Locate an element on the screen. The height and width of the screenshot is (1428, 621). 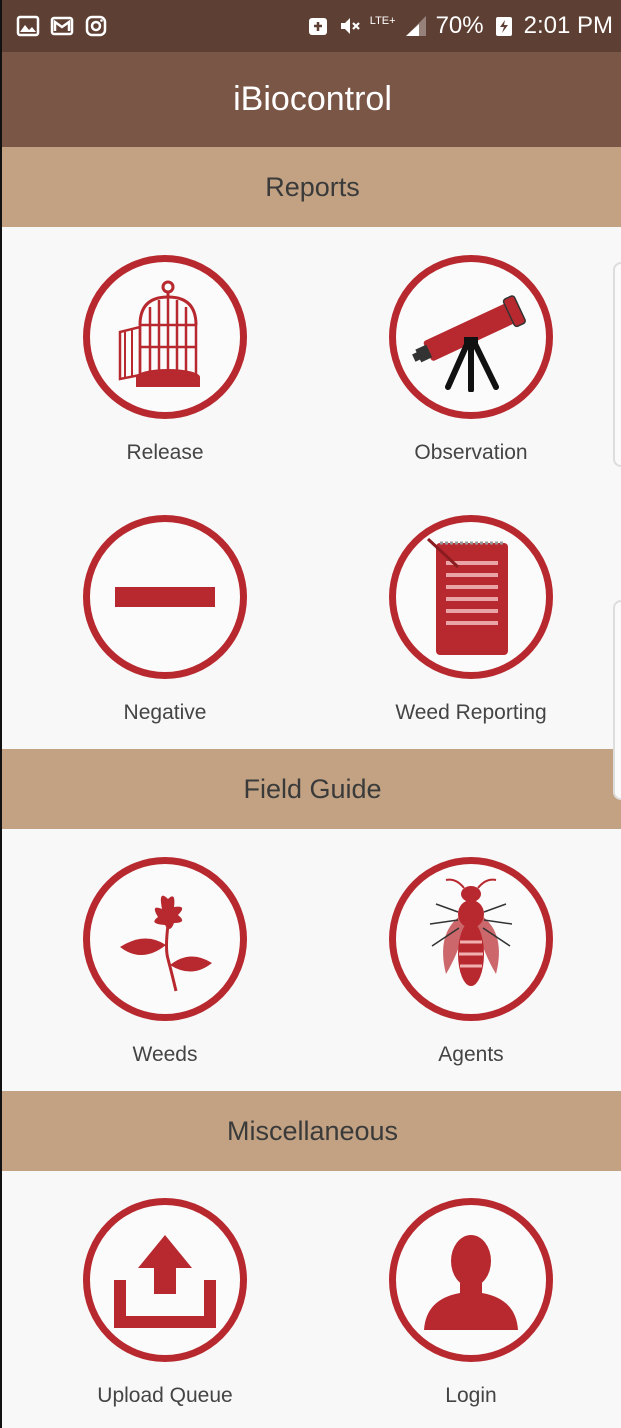
upload-queue-button is located at coordinates (165, 1280).